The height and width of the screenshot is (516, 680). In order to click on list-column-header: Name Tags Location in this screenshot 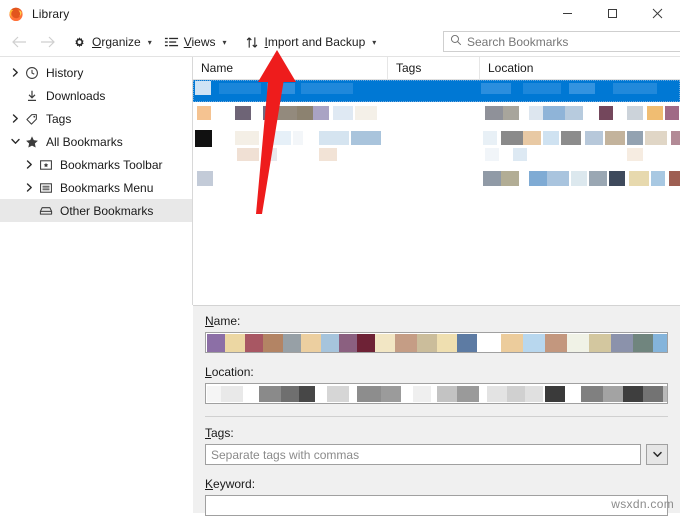, I will do `click(436, 68)`.